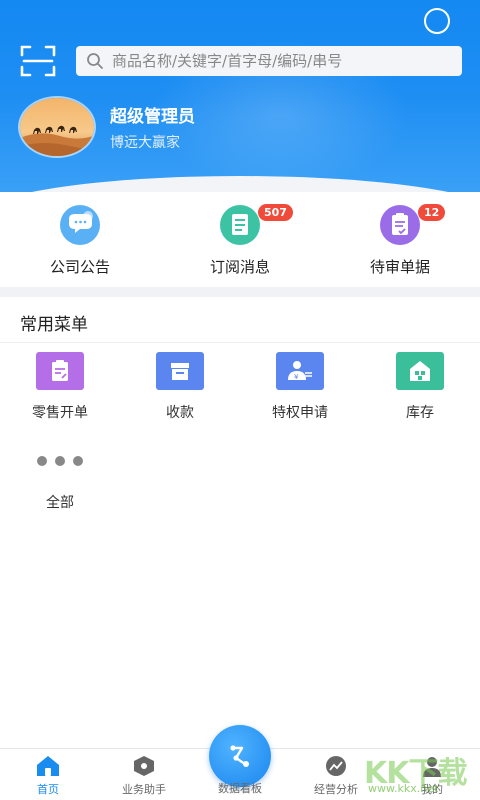 The height and width of the screenshot is (800, 480). I want to click on menu-label-payment: 收款, so click(180, 413).